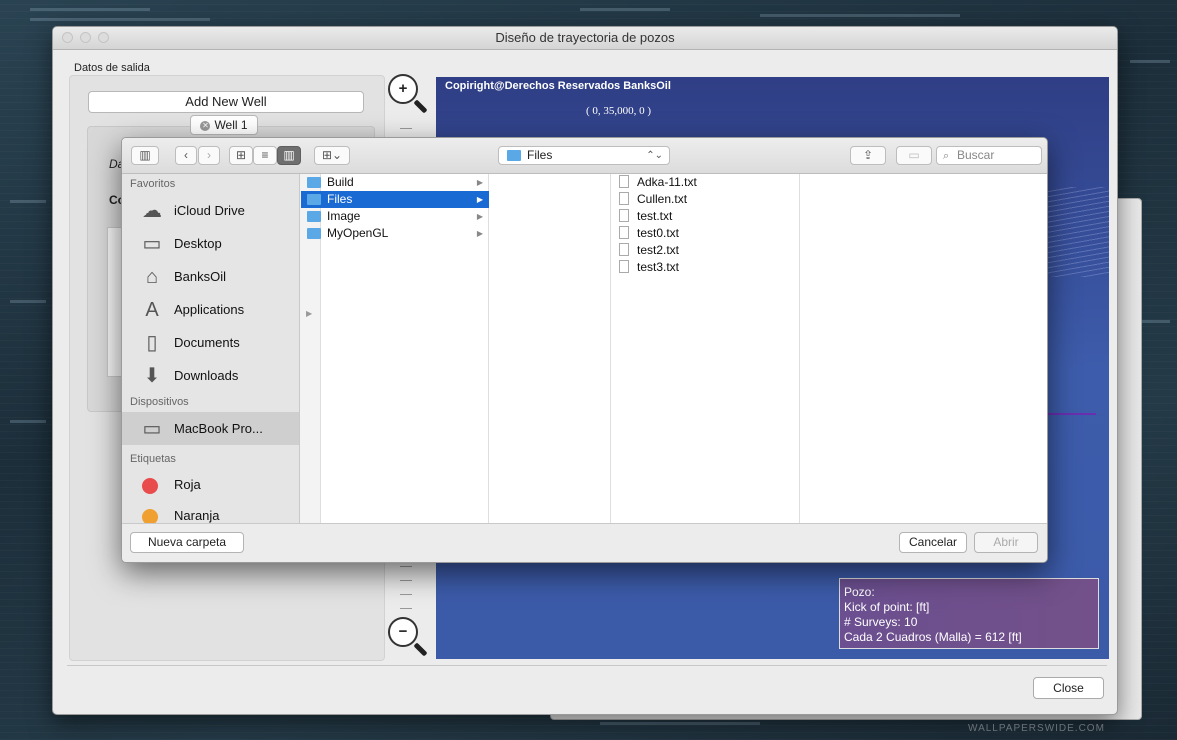 Image resolution: width=1177 pixels, height=740 pixels. What do you see at coordinates (1068, 688) in the screenshot?
I see `close-button: Close` at bounding box center [1068, 688].